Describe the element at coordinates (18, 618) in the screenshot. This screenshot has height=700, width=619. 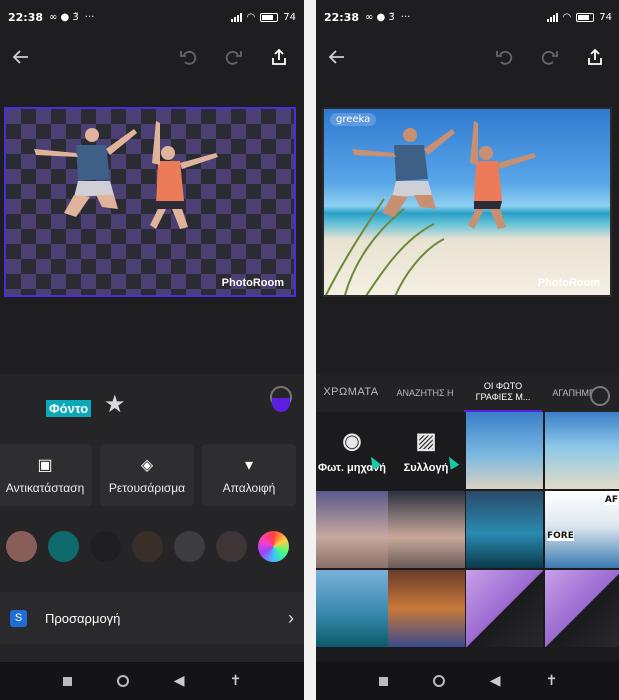
I see `adjust-icon: S` at that location.